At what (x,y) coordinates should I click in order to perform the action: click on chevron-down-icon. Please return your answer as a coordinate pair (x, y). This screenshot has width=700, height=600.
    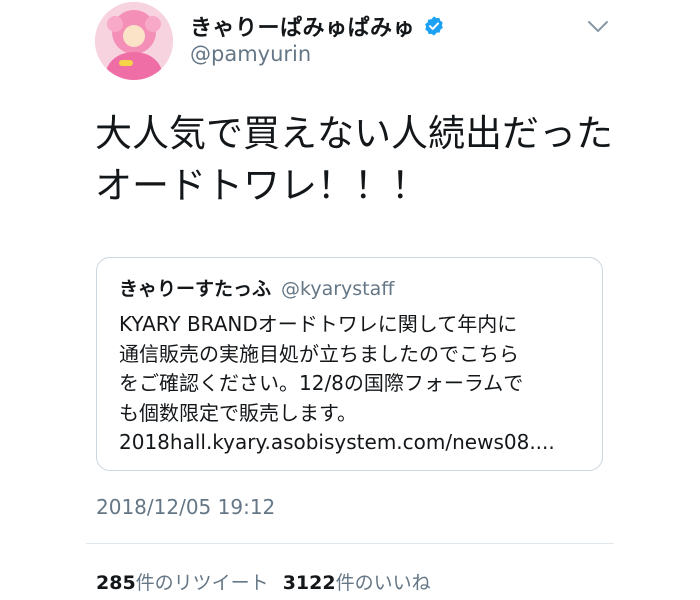
    Looking at the image, I should click on (598, 27).